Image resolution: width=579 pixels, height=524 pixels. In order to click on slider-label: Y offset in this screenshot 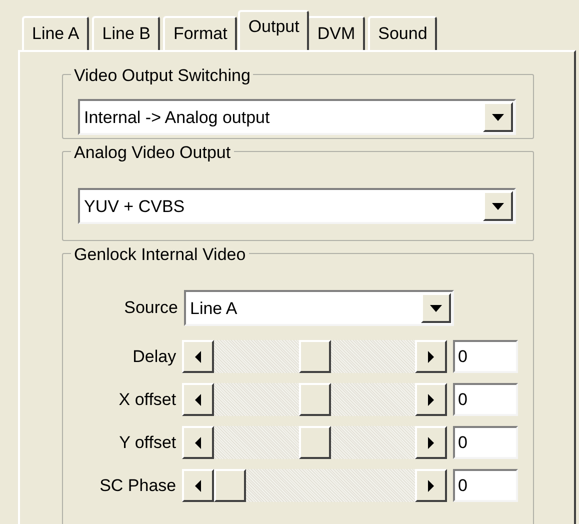, I will do `click(147, 443)`.